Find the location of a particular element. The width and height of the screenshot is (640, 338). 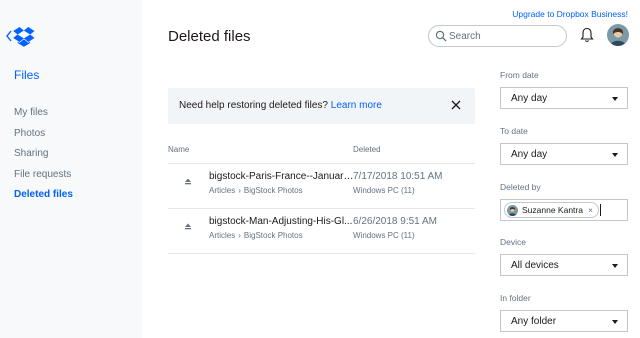

from-date-value: Any day is located at coordinates (529, 98).